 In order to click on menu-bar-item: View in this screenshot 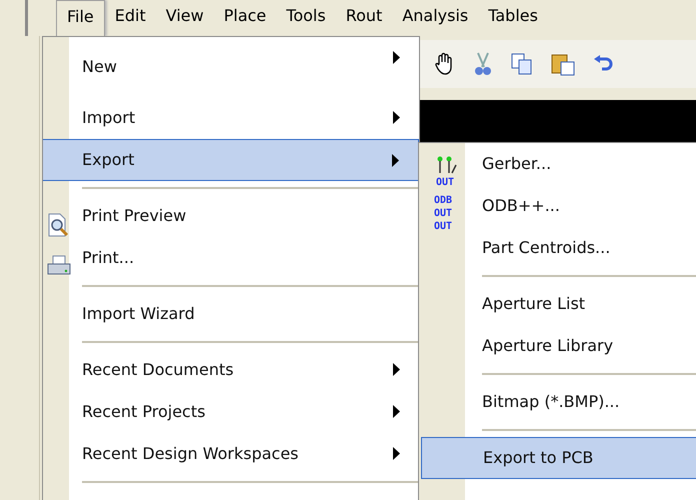, I will do `click(185, 18)`.